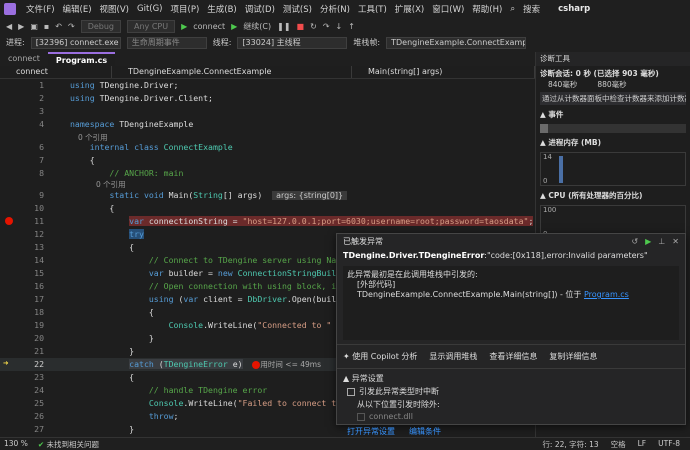  Describe the element at coordinates (570, 444) in the screenshot. I see `cursor-position: 行: 22, 字符: 13` at that location.